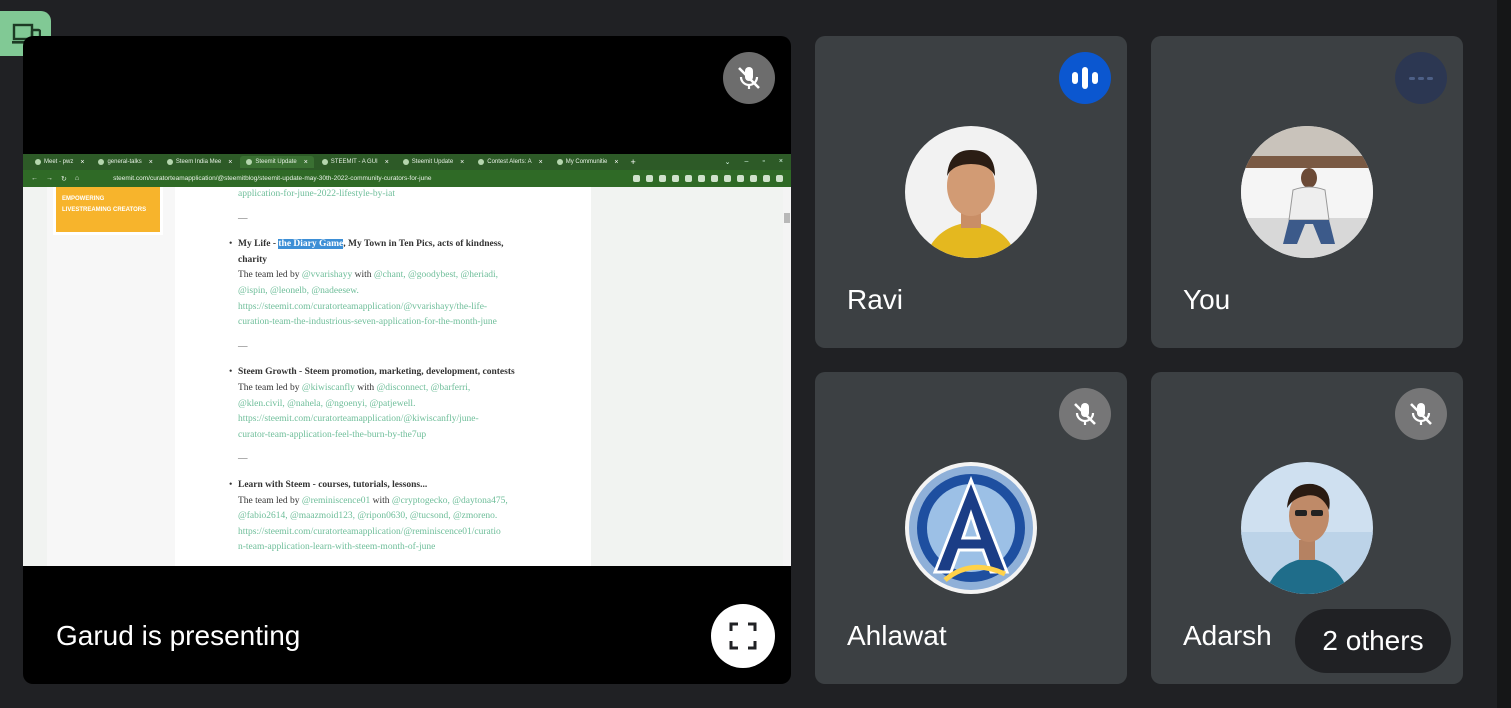  I want to click on menu-icon, so click(779, 178).